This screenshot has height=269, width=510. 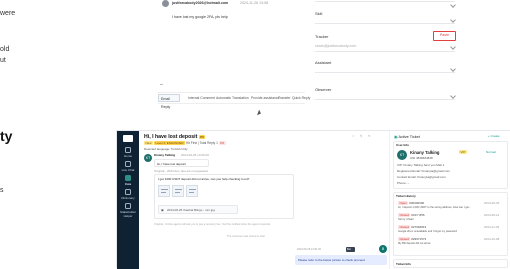 I want to click on data-icon, so click(x=128, y=178).